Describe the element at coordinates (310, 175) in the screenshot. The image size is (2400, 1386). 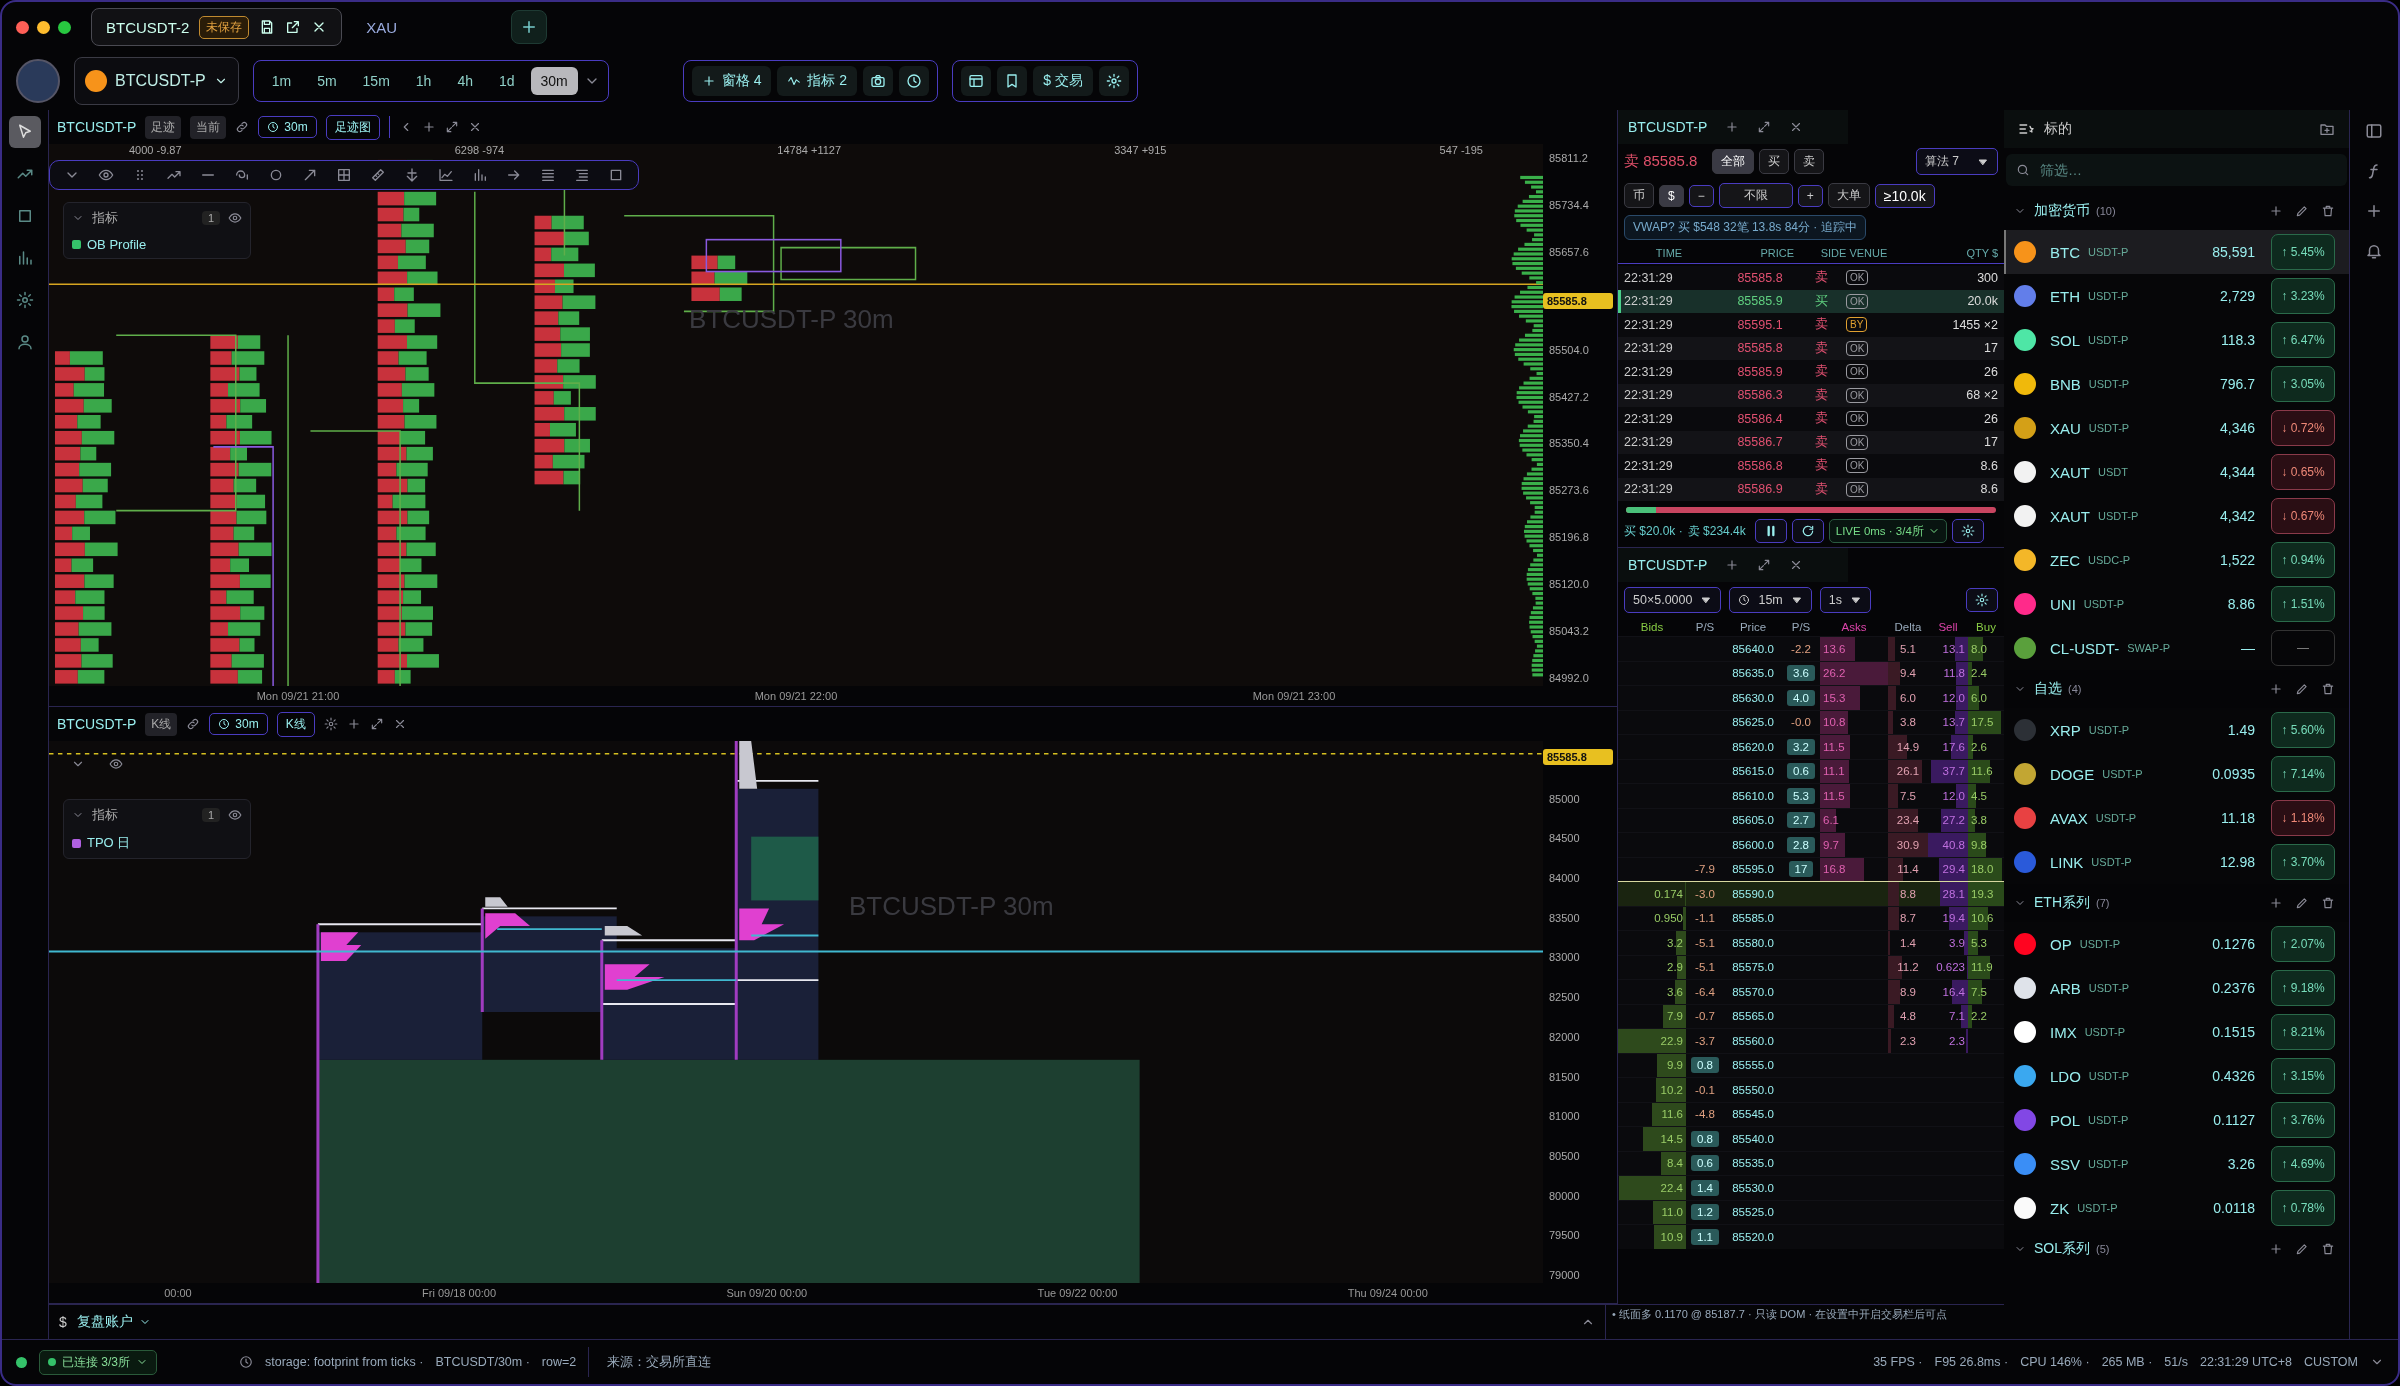
I see `arrow-icon` at that location.